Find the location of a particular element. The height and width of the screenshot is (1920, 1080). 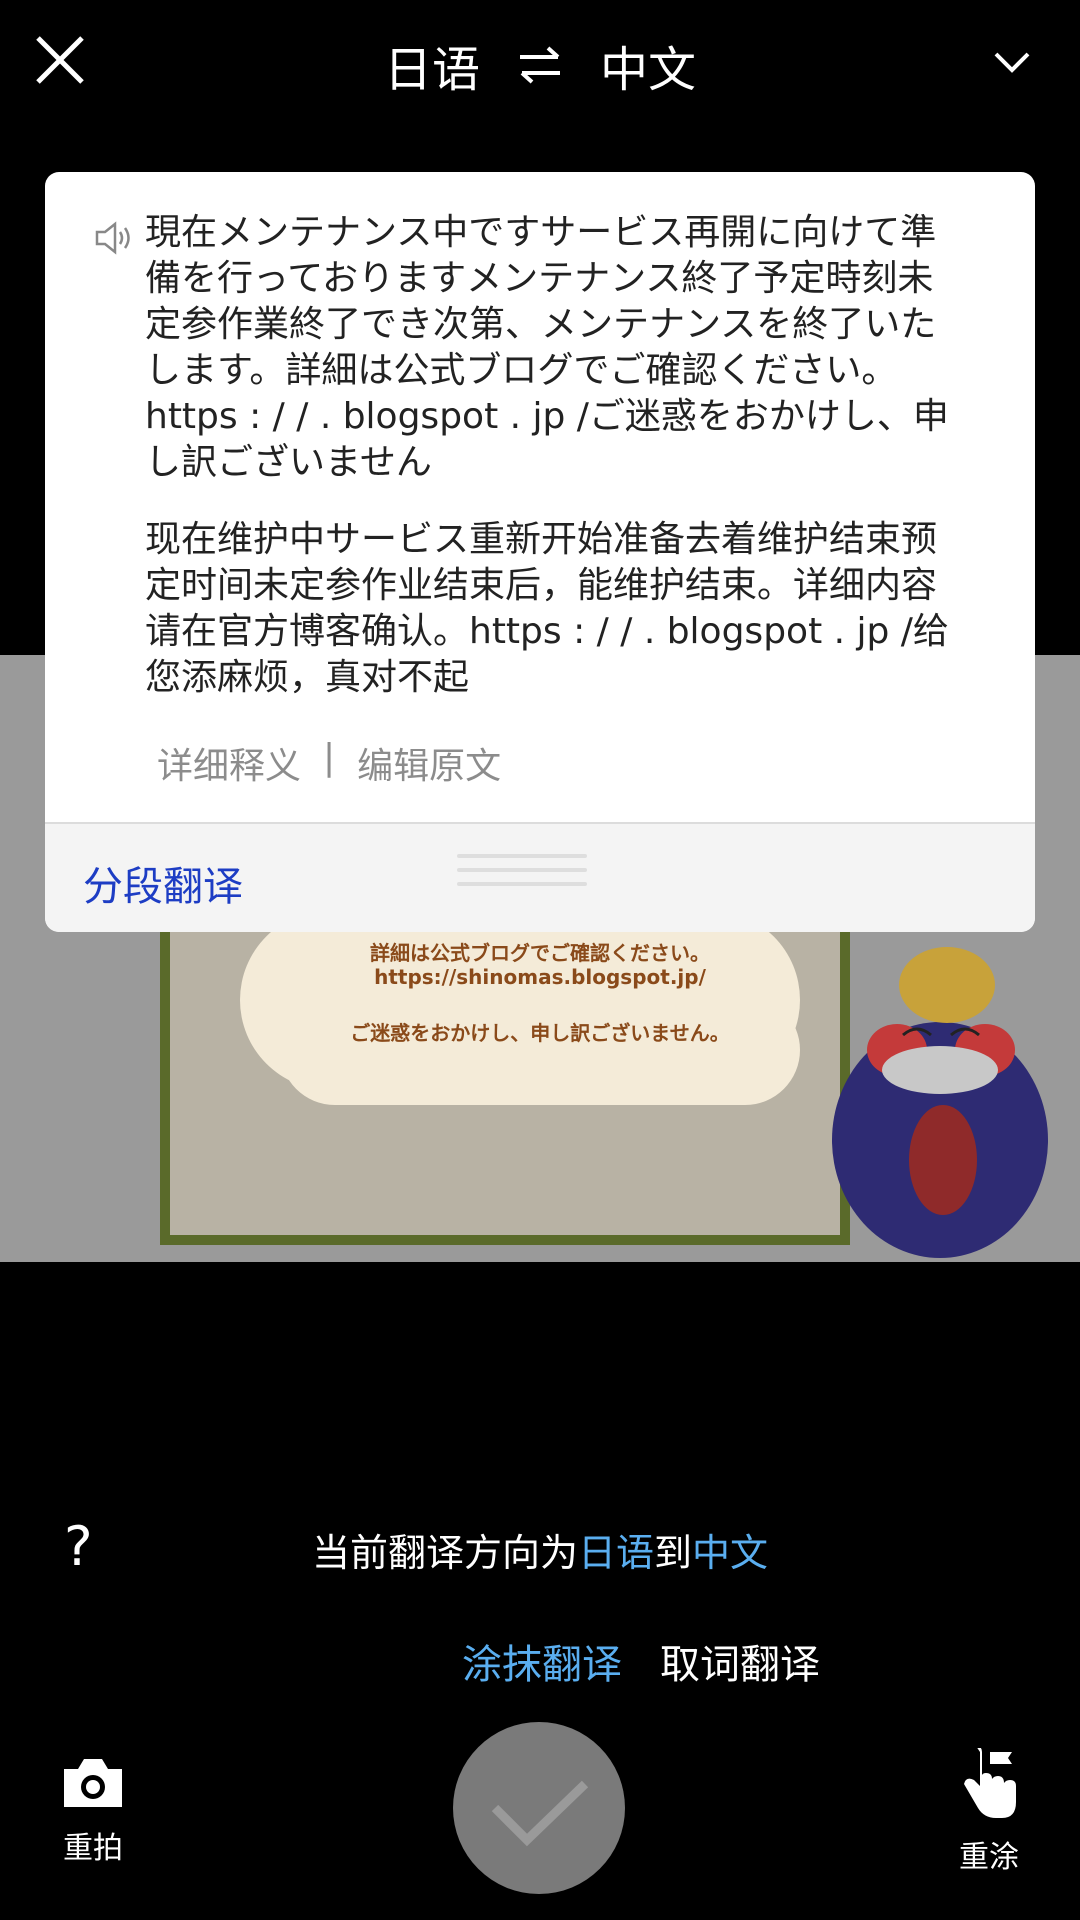

confirm-button is located at coordinates (539, 1808).